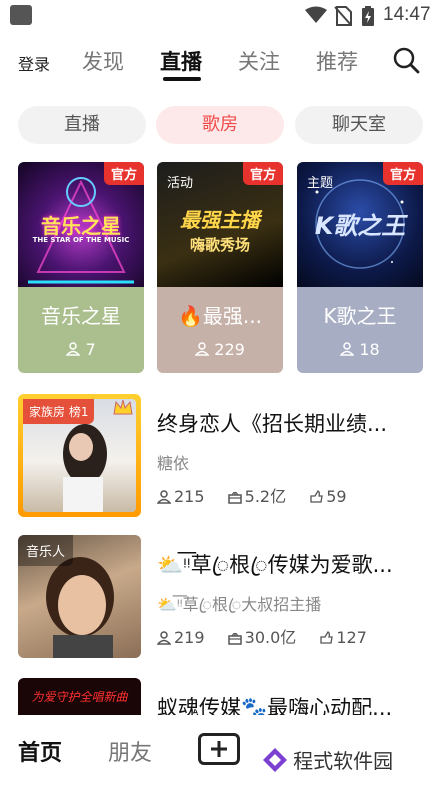 The image size is (441, 785). I want to click on room-card: 活动 最强主播 嗨歌秀场 官方 🔥最强... 229, so click(220, 267).